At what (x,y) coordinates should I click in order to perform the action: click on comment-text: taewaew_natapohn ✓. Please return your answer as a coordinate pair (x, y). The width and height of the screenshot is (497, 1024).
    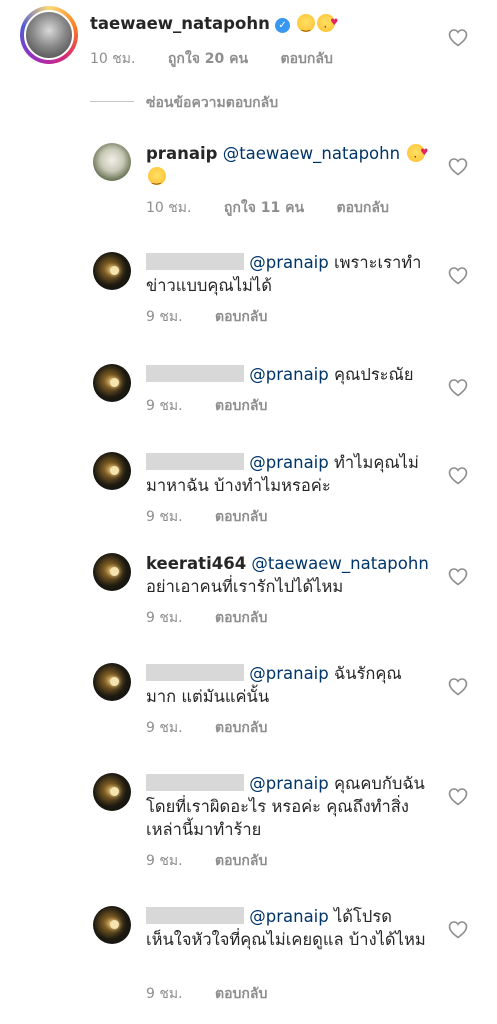
    Looking at the image, I should click on (260, 25).